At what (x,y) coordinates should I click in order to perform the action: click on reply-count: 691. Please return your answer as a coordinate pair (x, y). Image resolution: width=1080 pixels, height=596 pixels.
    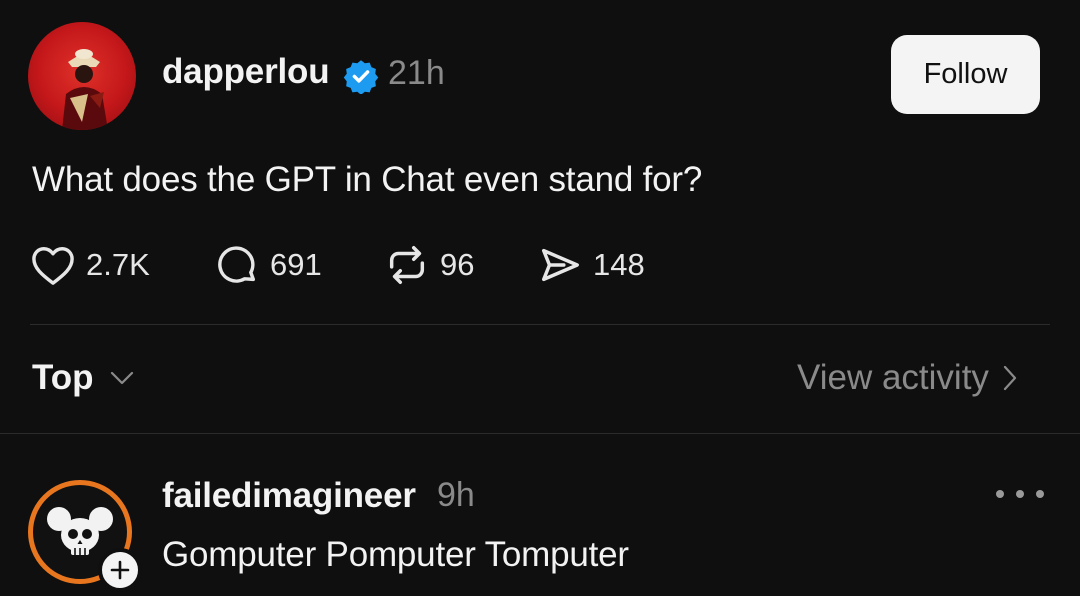
    Looking at the image, I should click on (296, 264).